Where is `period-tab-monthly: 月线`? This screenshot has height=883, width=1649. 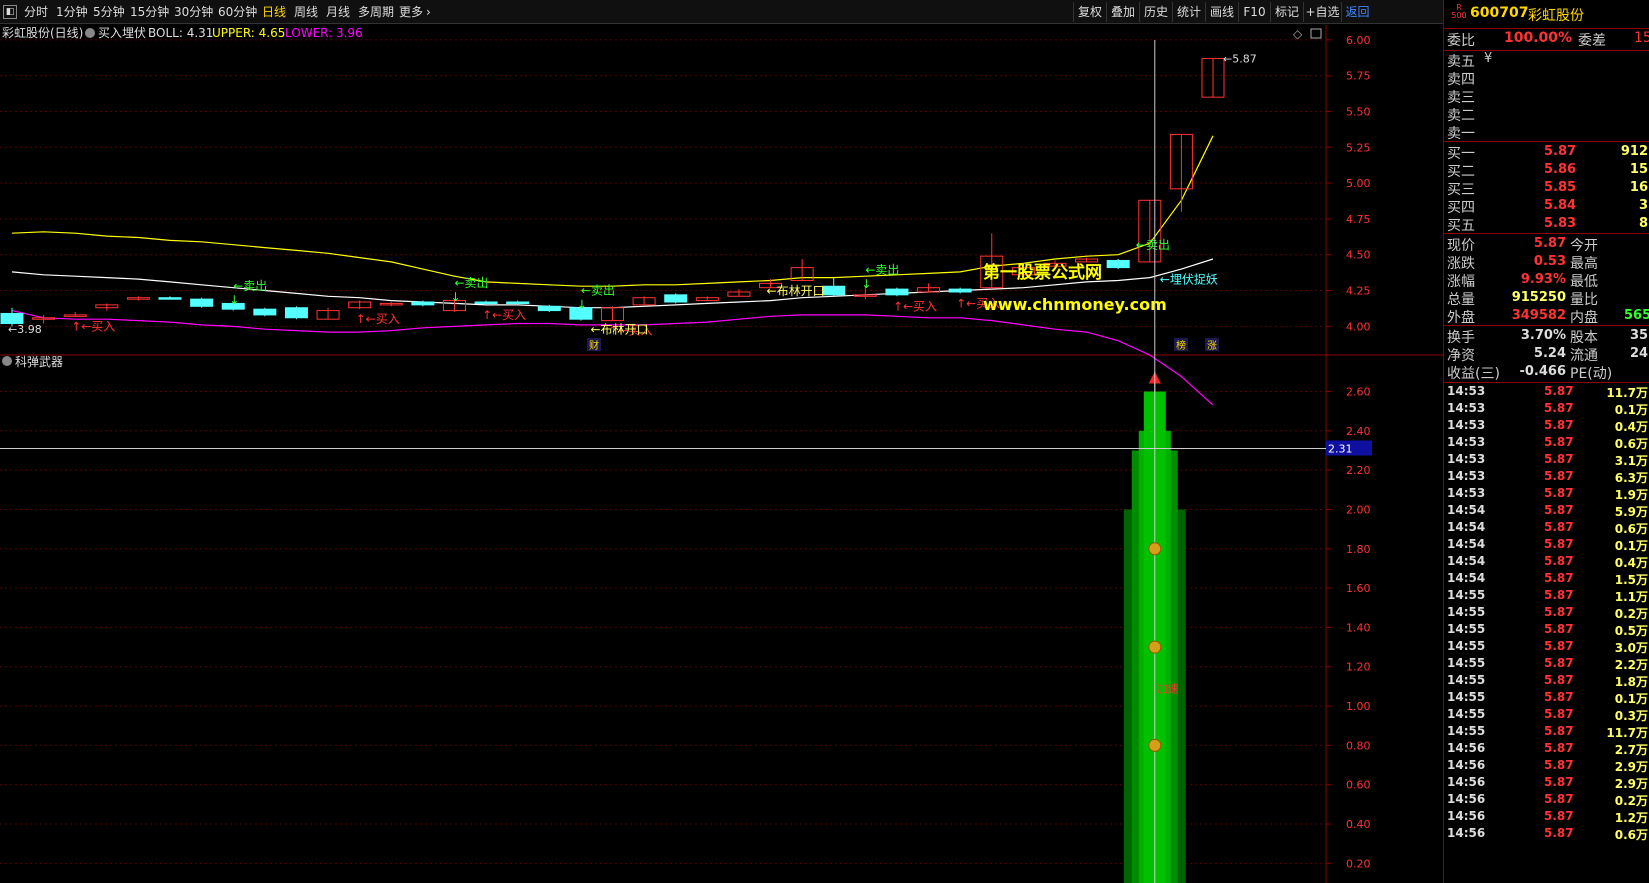
period-tab-monthly: 月线 is located at coordinates (338, 12).